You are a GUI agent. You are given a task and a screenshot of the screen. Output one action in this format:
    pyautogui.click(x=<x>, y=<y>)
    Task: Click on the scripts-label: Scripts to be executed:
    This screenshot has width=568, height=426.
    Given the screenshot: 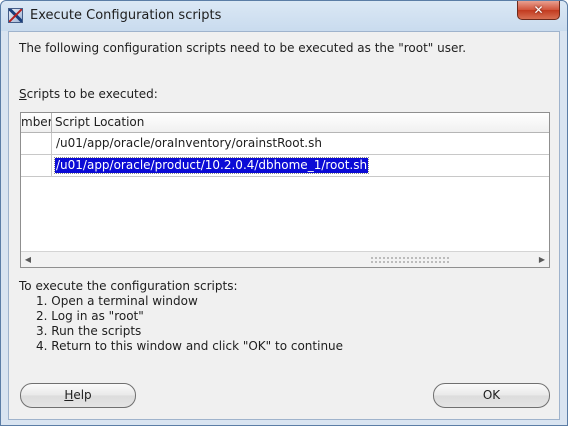 What is the action you would take?
    pyautogui.click(x=88, y=94)
    